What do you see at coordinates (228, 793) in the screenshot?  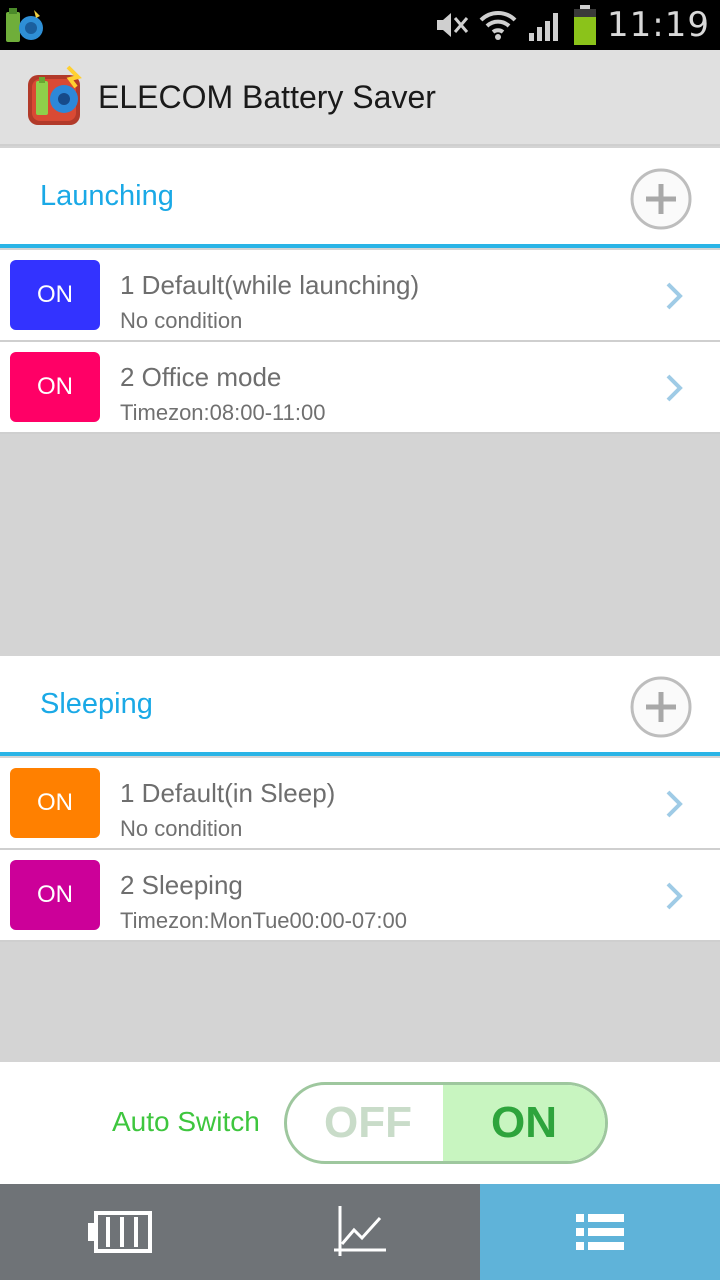 I see `list-item-title: 1 Default(in Sleep)` at bounding box center [228, 793].